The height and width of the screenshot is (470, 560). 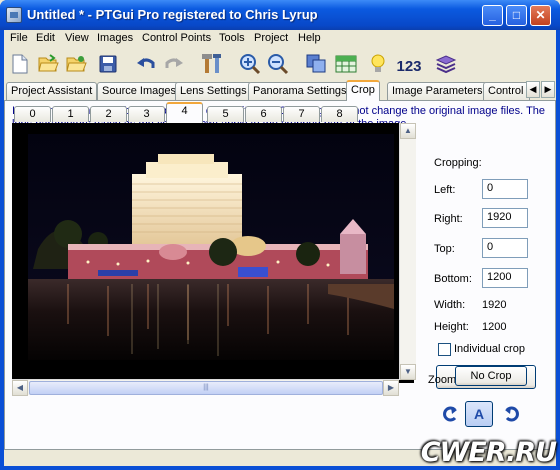 I want to click on scroll-left-icon: ◀, so click(x=20, y=388).